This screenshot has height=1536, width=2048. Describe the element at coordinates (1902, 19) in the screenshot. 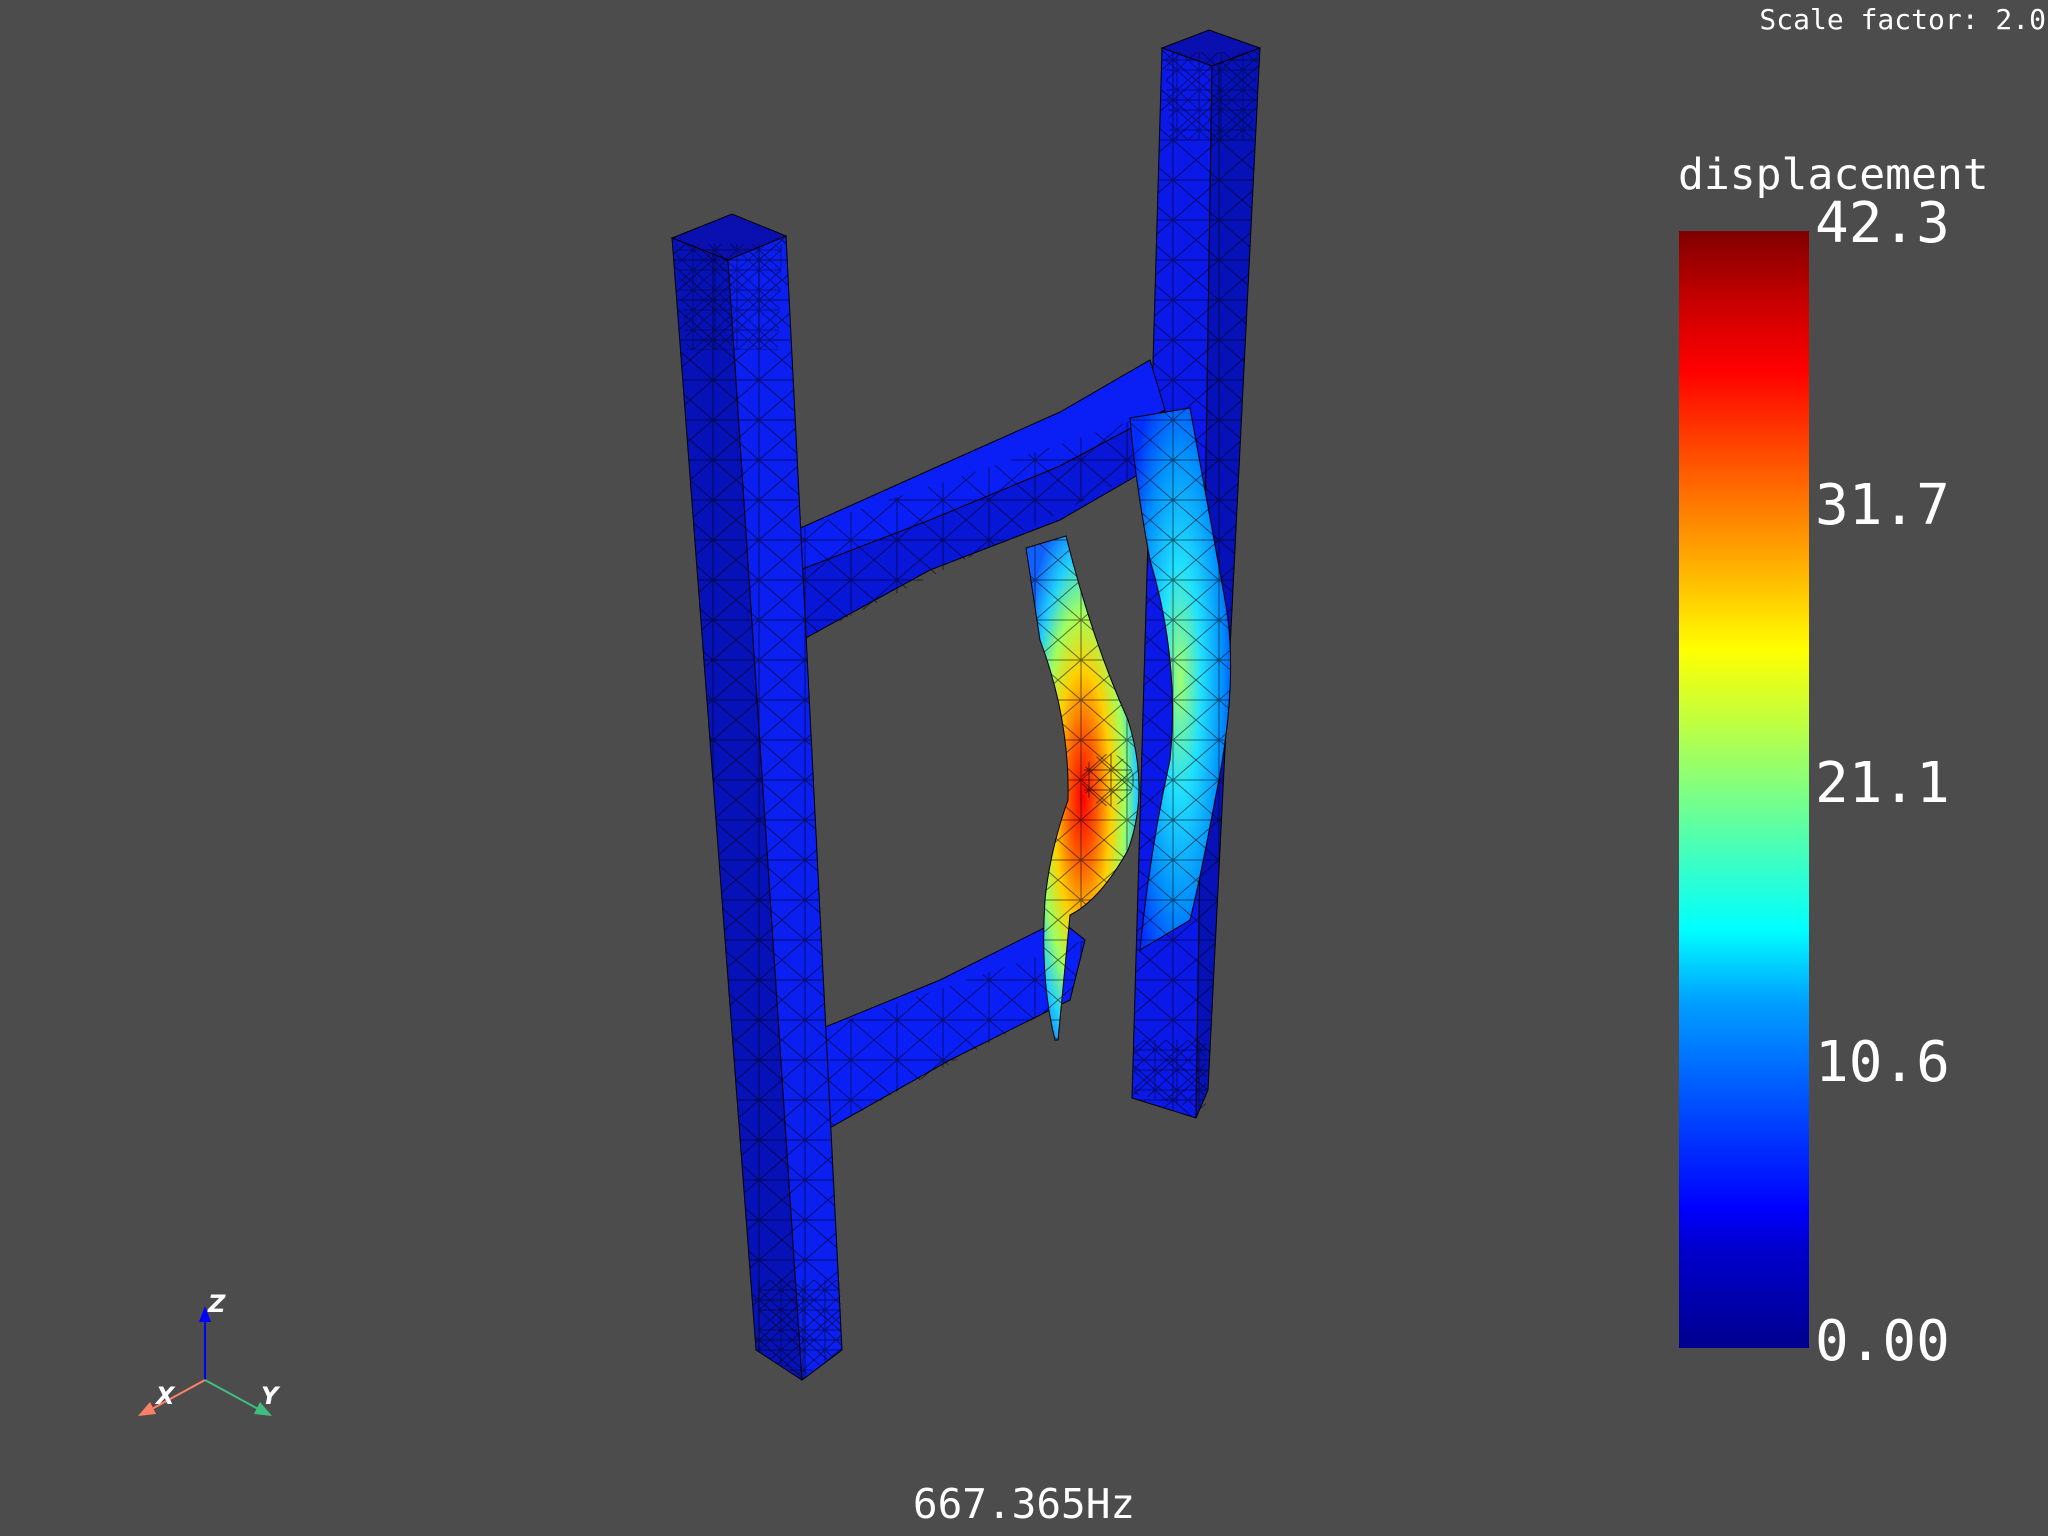

I see `scale-factor-label: Scale factor: 2.0` at that location.